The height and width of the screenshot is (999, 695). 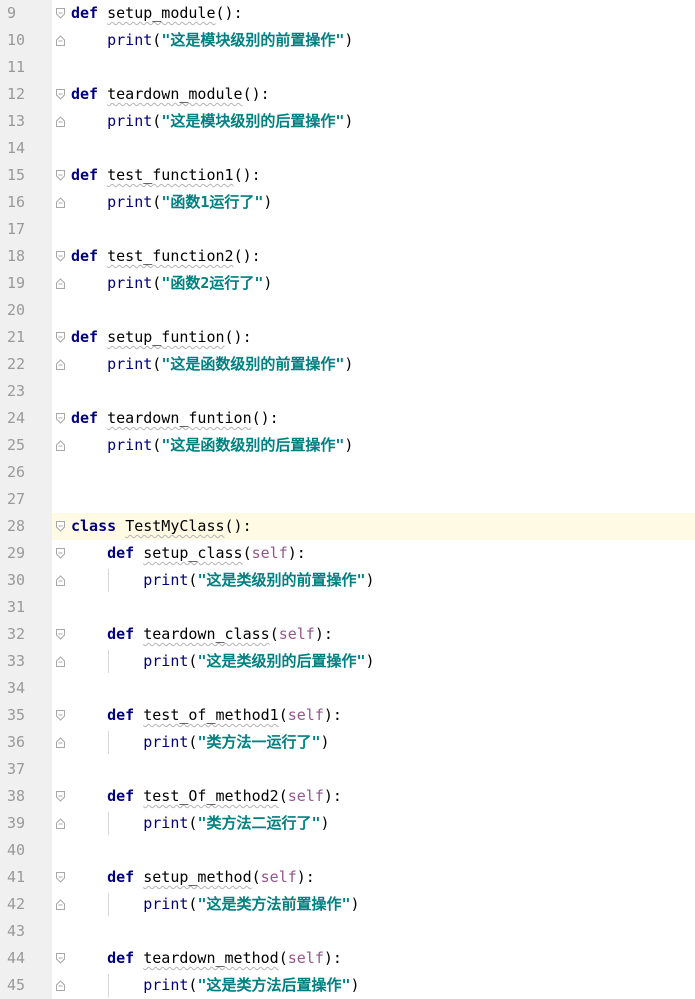 I want to click on code-text: def setup_funtion():, so click(x=383, y=337).